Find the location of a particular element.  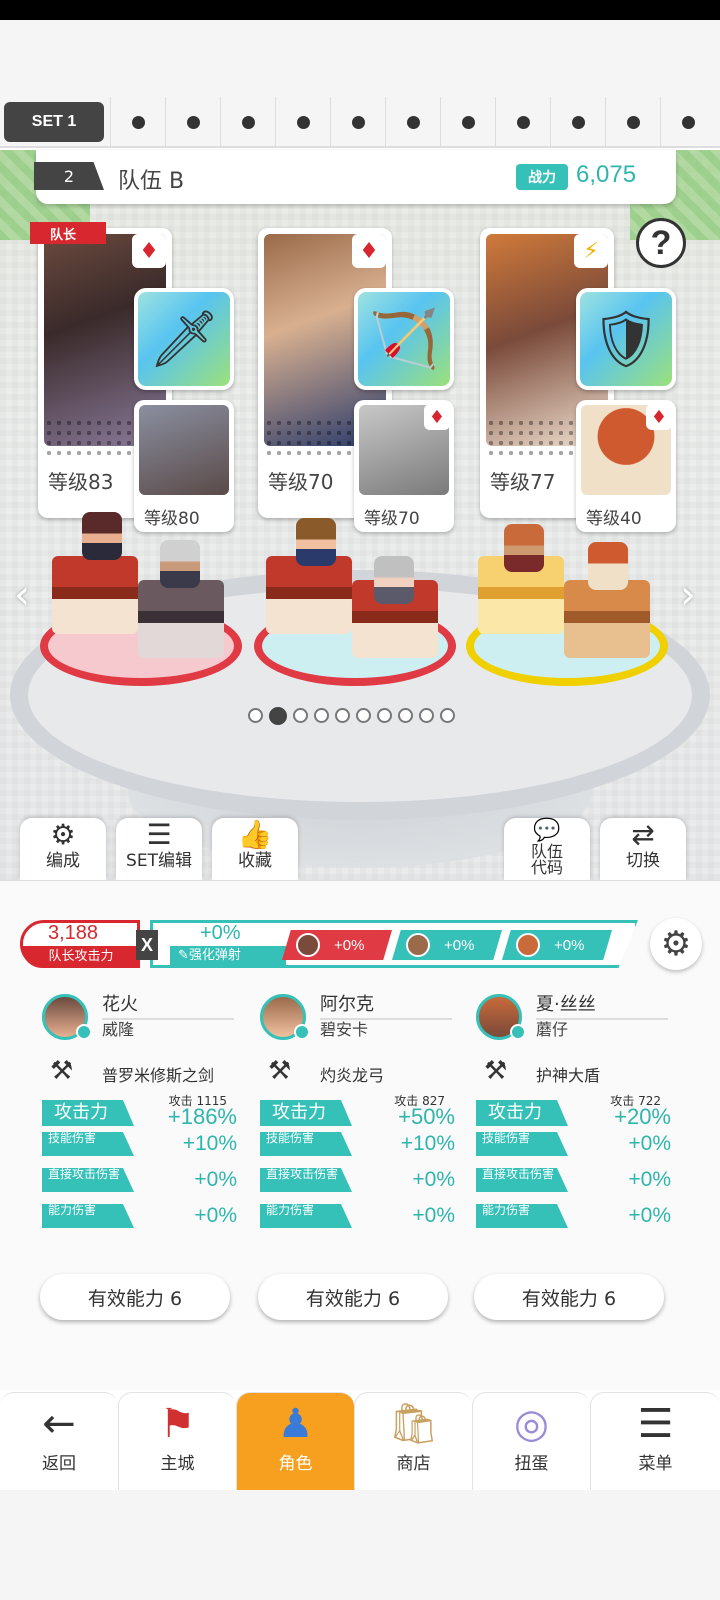

switch-button: ⇄ 切换 is located at coordinates (643, 849).